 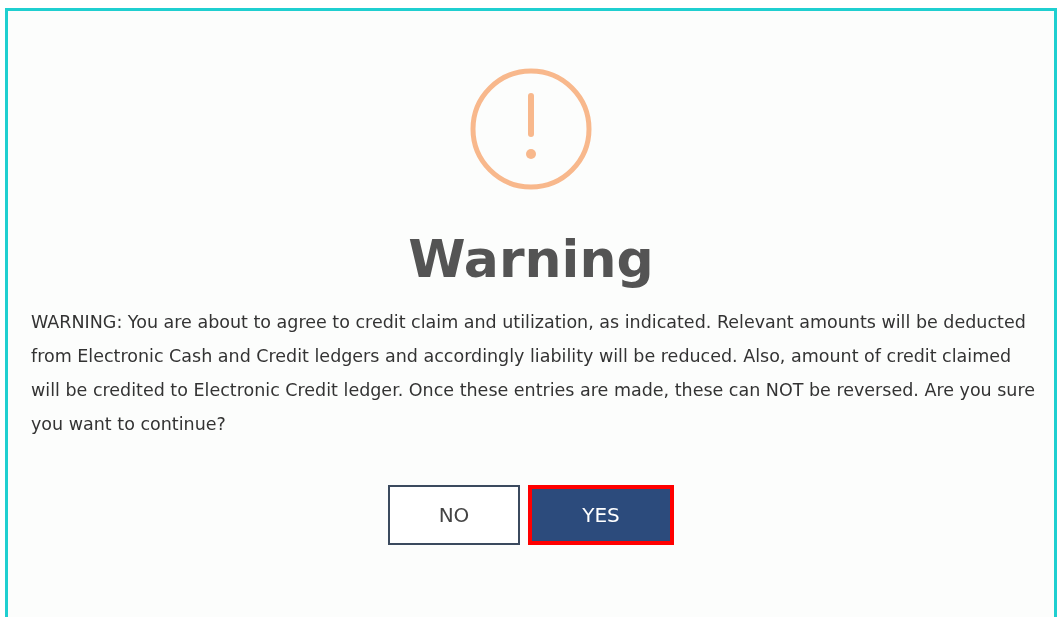 I want to click on yes-button: YES, so click(x=601, y=515).